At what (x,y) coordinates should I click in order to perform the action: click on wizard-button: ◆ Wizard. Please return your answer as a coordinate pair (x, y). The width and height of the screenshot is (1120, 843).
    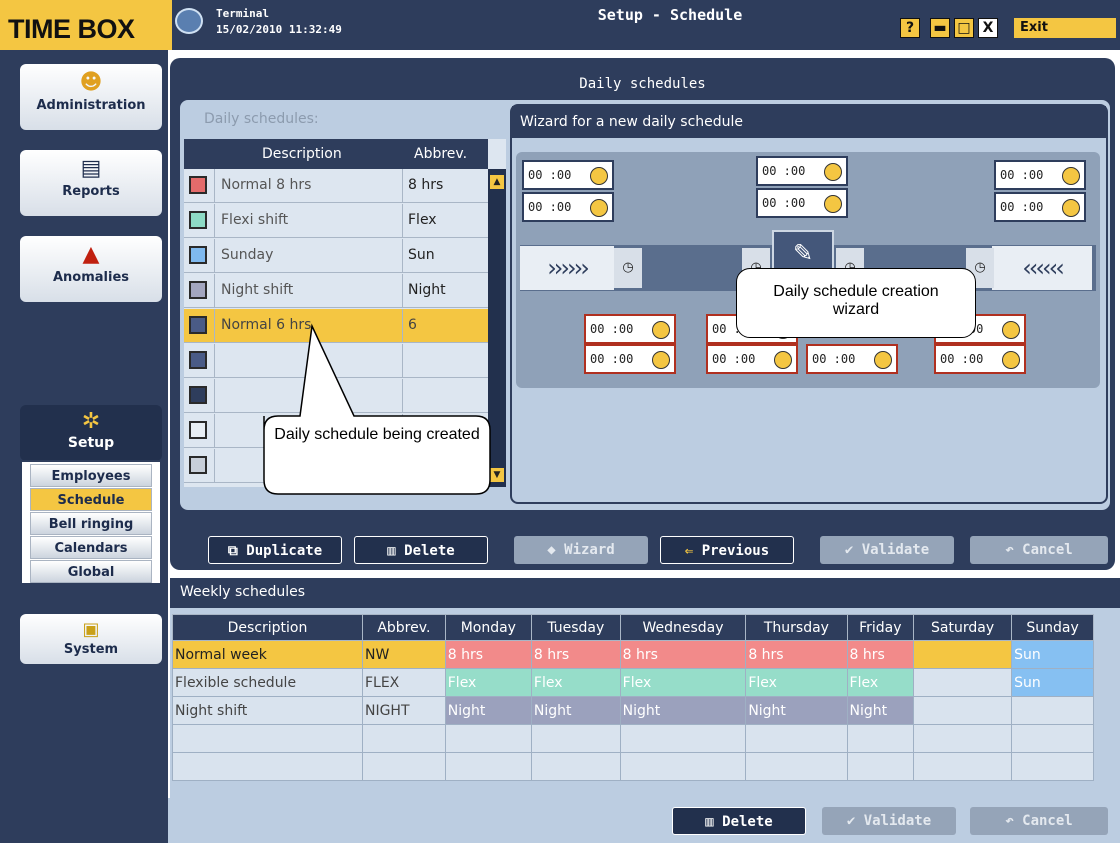
    Looking at the image, I should click on (581, 550).